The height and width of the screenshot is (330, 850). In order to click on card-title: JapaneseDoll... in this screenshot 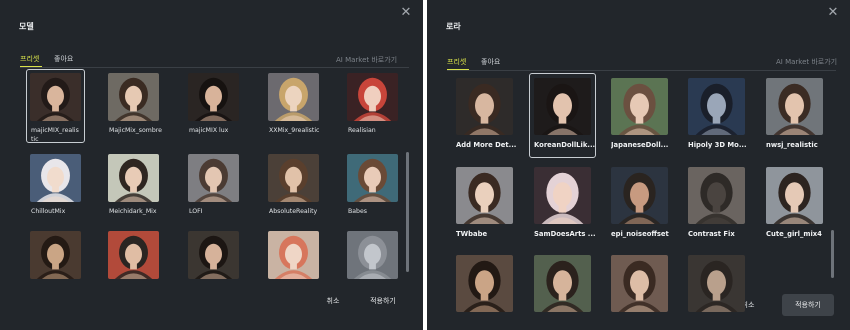, I will do `click(640, 145)`.